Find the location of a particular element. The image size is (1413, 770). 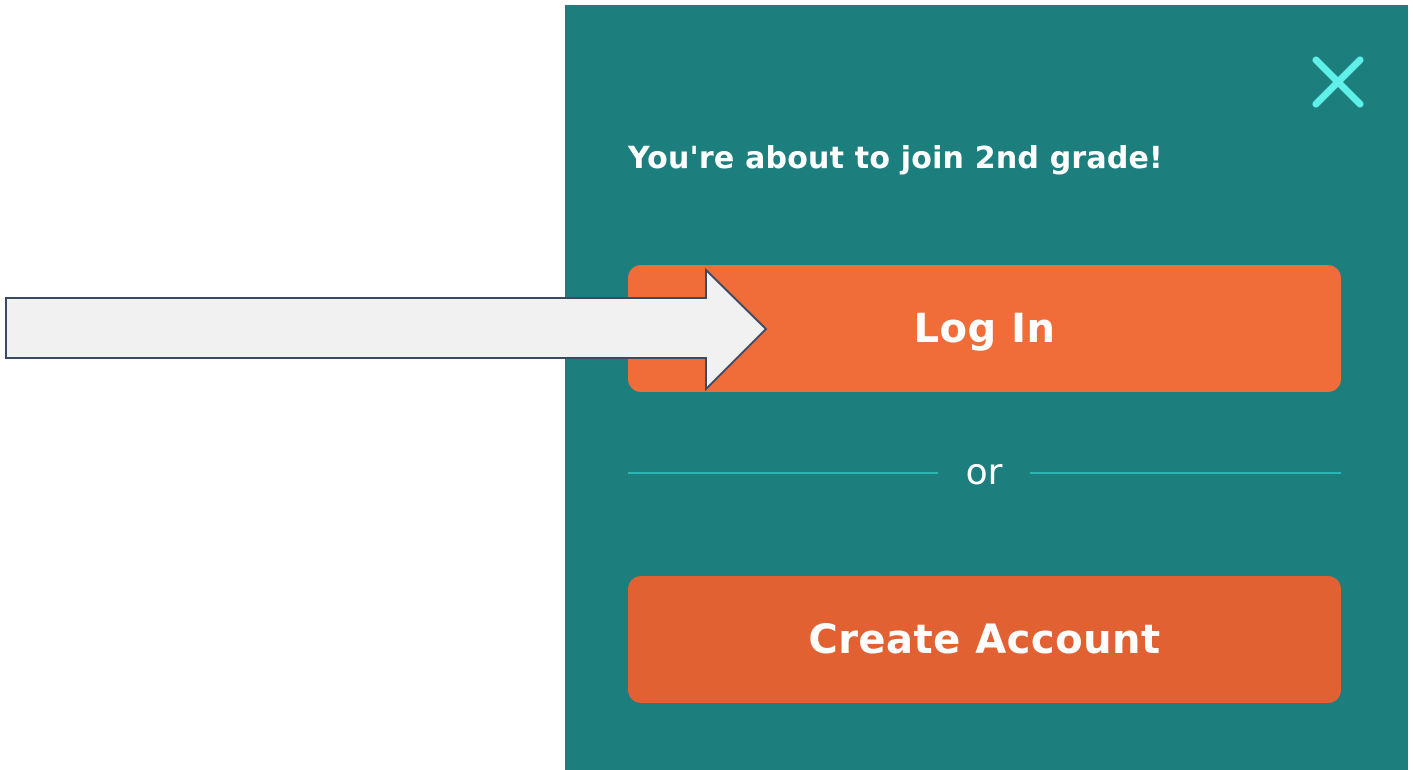

log-in-label: Log In is located at coordinates (984, 328).